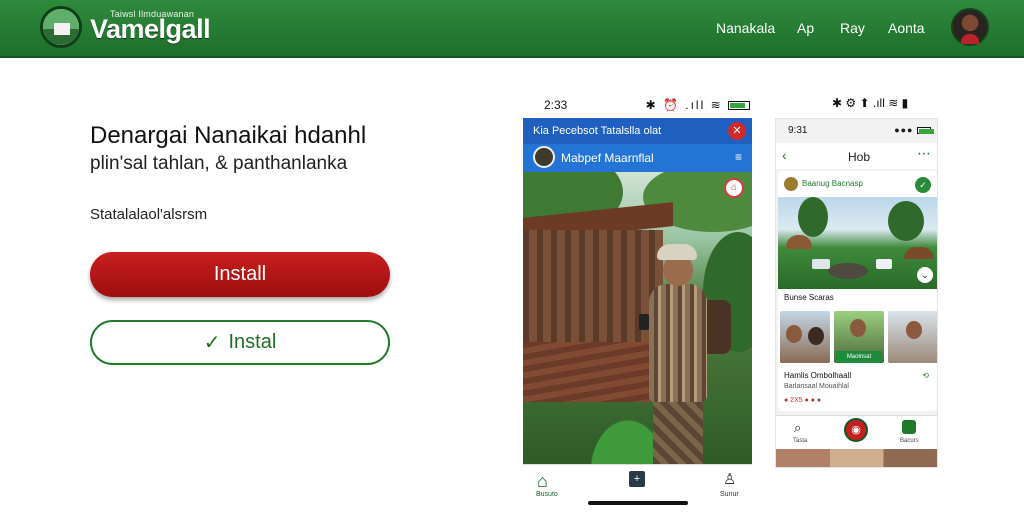 Image resolution: width=1024 pixels, height=512 pixels. I want to click on phone2-title-bar: ‹ Hob ⋯, so click(856, 156).